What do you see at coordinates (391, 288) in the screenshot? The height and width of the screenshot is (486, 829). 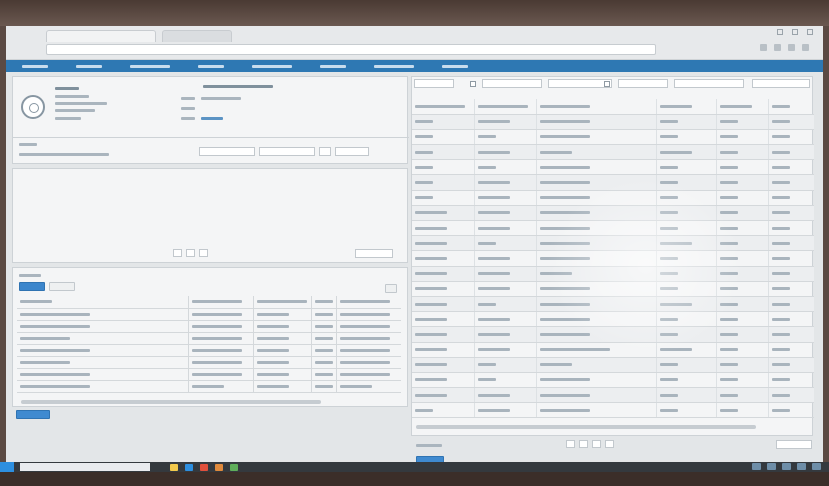 I see `filter-button` at bounding box center [391, 288].